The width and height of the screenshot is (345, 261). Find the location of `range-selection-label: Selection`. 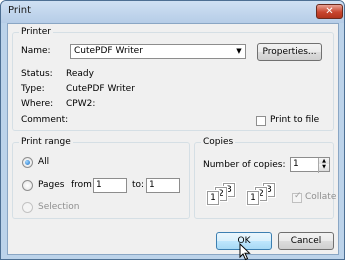

range-selection-label: Selection is located at coordinates (59, 207).